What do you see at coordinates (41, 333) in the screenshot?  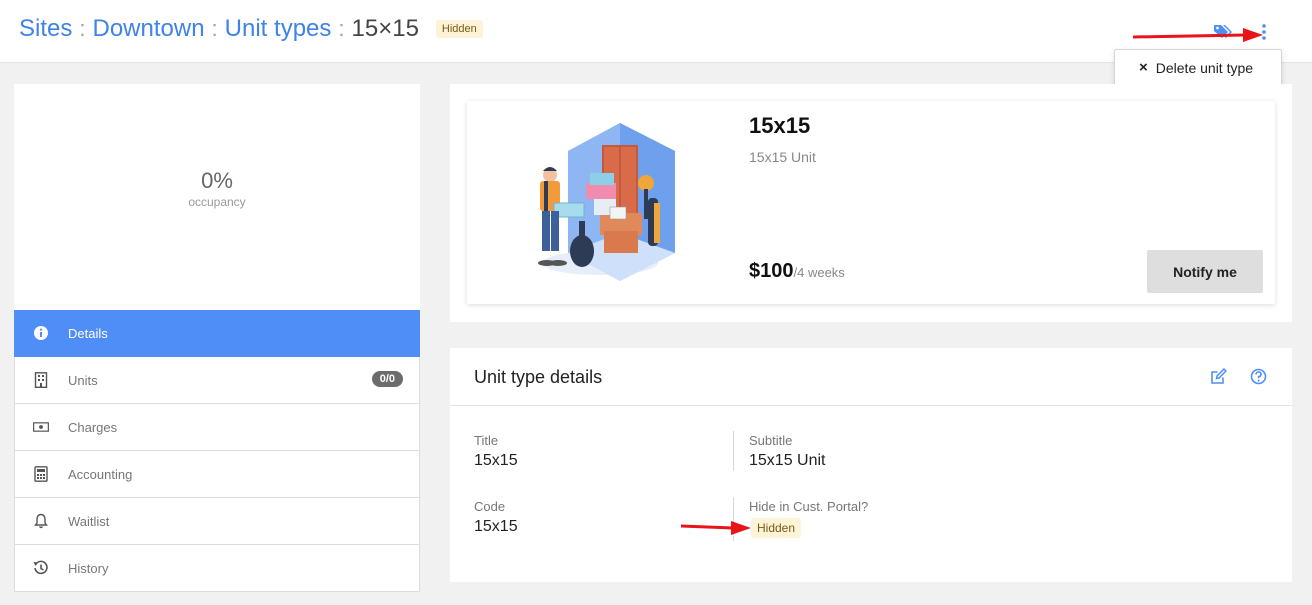 I see `info-icon` at bounding box center [41, 333].